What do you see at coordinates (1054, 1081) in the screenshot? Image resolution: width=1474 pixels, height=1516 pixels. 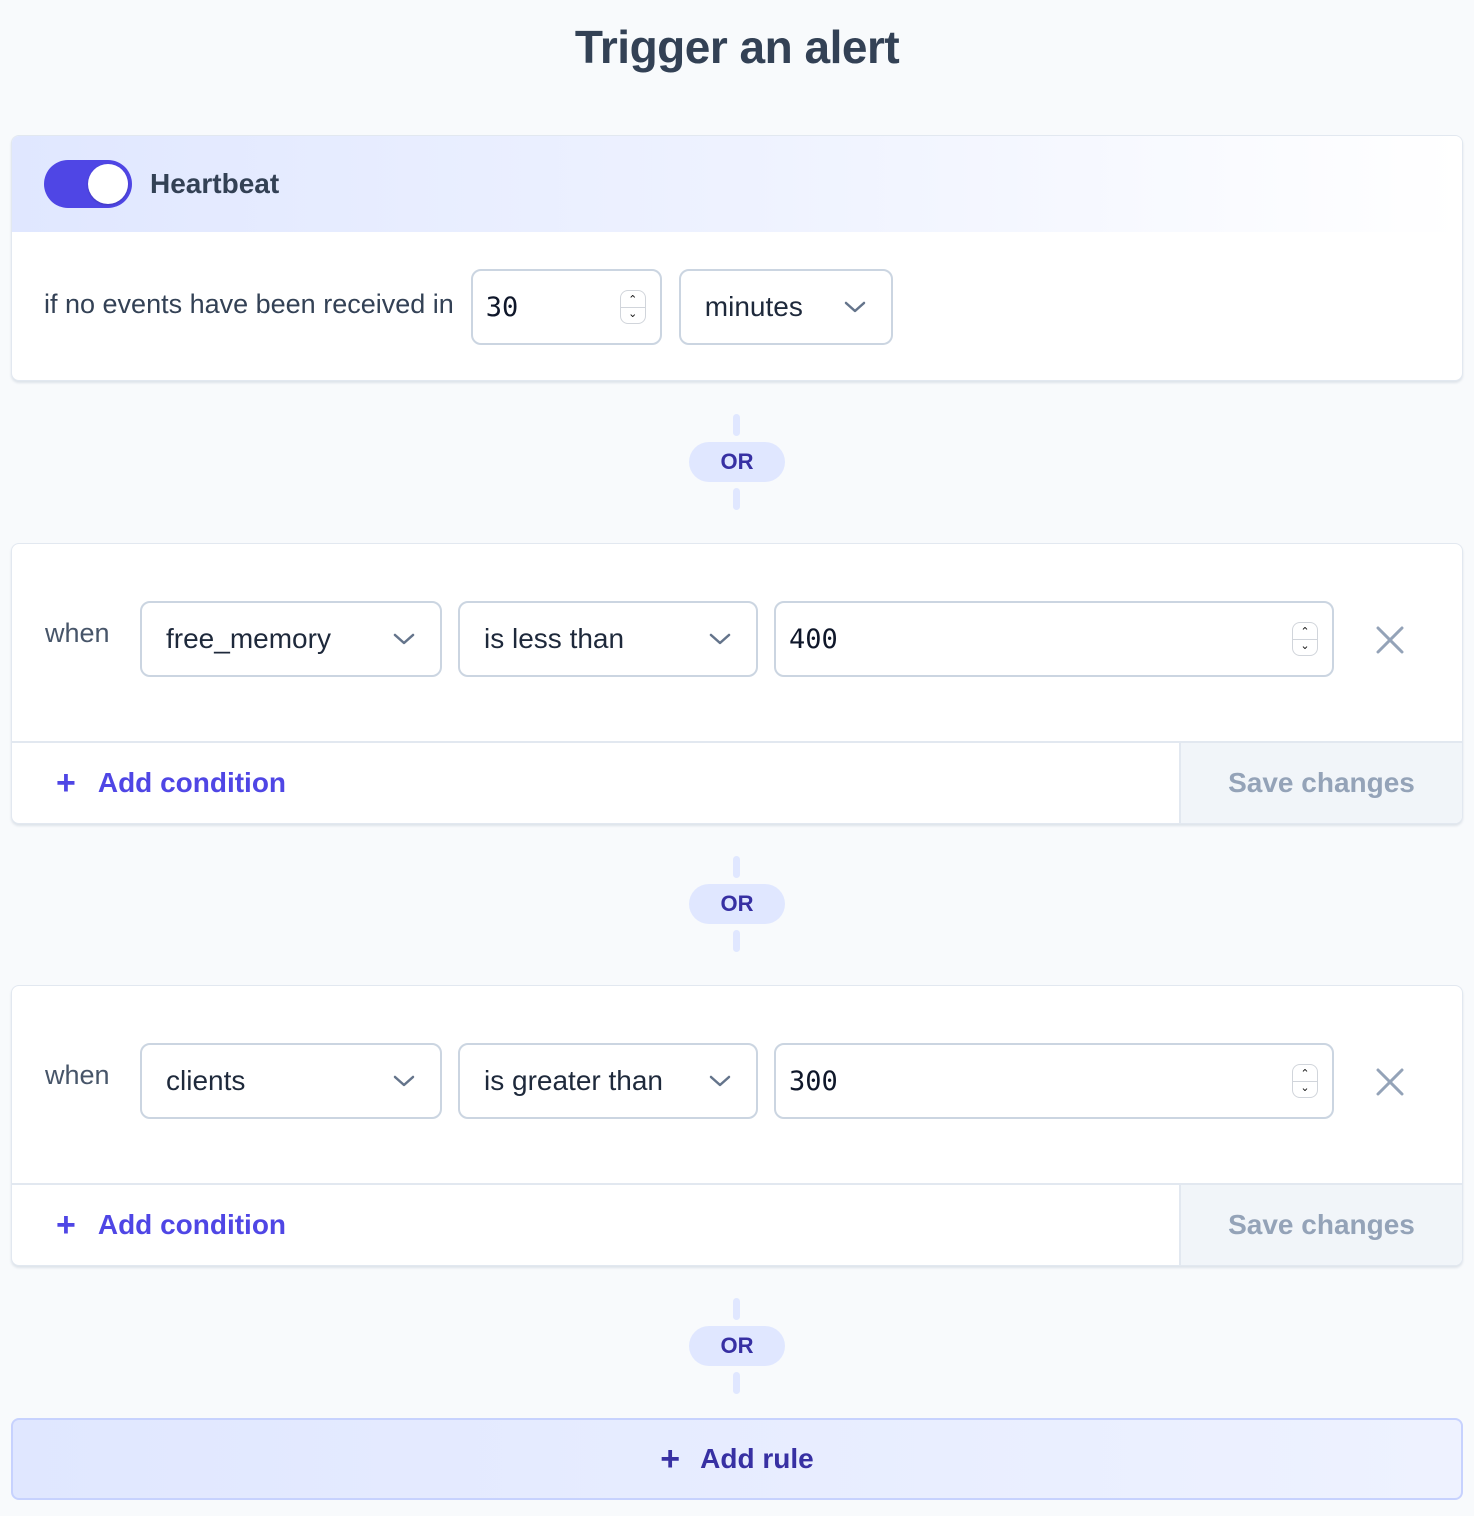 I see `threshold-input: 300 ⌃ ⌄` at bounding box center [1054, 1081].